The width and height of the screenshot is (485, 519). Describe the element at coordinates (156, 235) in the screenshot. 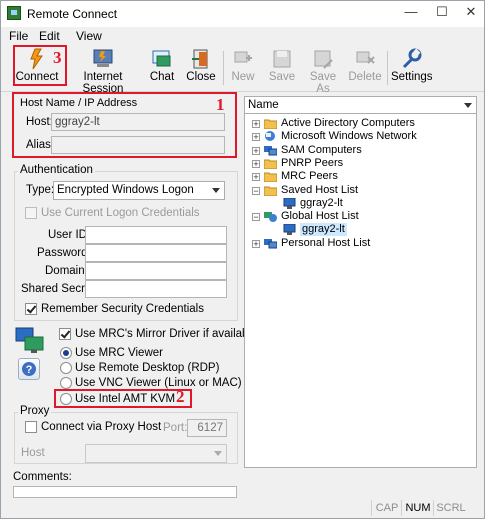

I see `userid-field` at that location.